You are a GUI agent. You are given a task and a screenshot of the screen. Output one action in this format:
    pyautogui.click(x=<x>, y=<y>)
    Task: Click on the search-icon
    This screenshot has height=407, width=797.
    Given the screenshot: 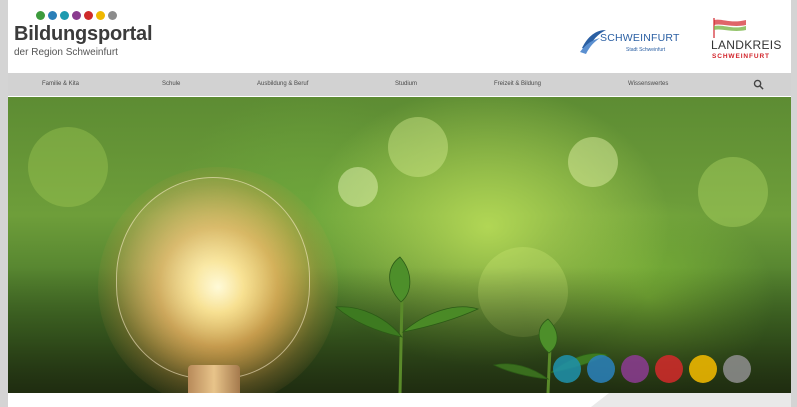 What is the action you would take?
    pyautogui.click(x=758, y=84)
    